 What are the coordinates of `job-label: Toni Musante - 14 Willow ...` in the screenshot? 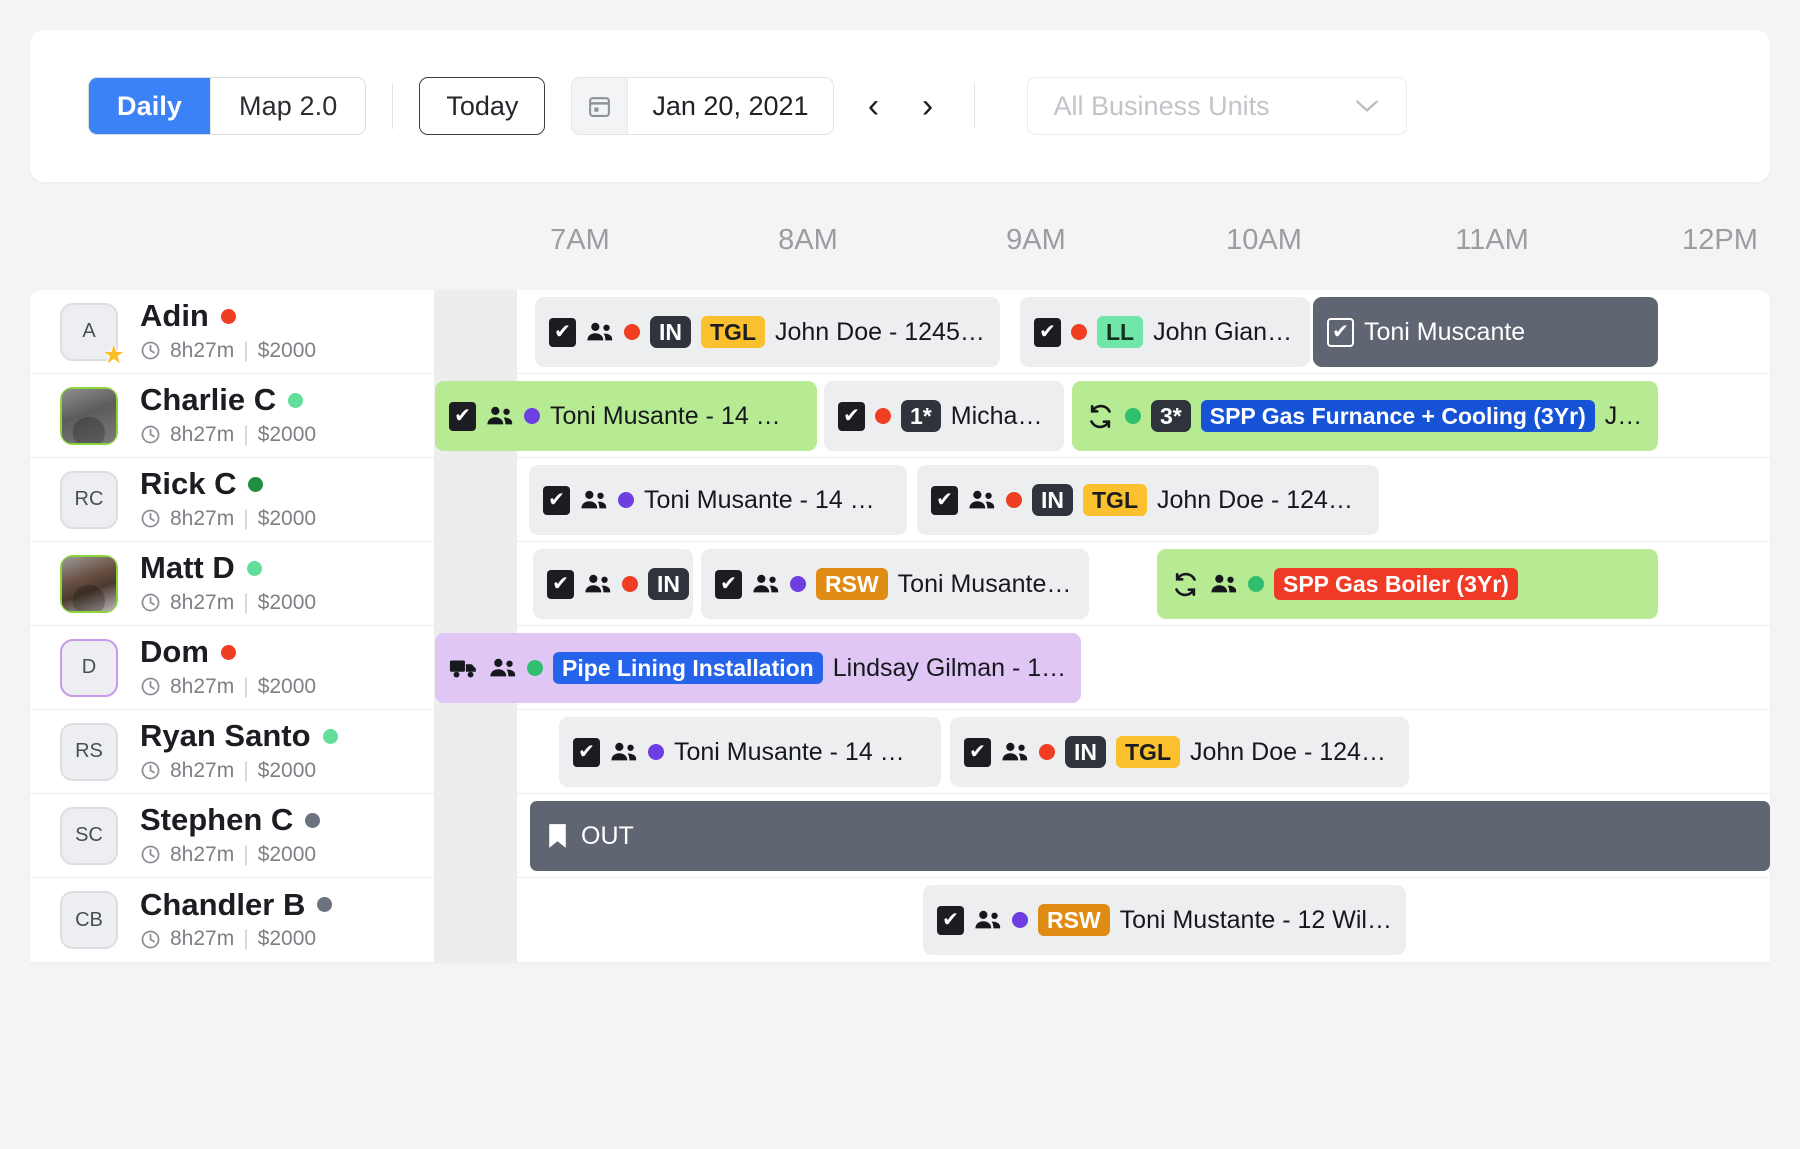 It's located at (800, 751).